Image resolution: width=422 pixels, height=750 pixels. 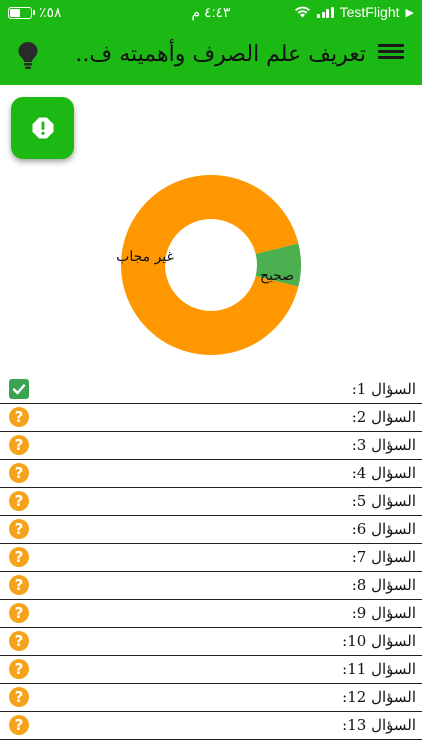 What do you see at coordinates (211, 502) in the screenshot?
I see `question-row: السؤال 5:?` at bounding box center [211, 502].